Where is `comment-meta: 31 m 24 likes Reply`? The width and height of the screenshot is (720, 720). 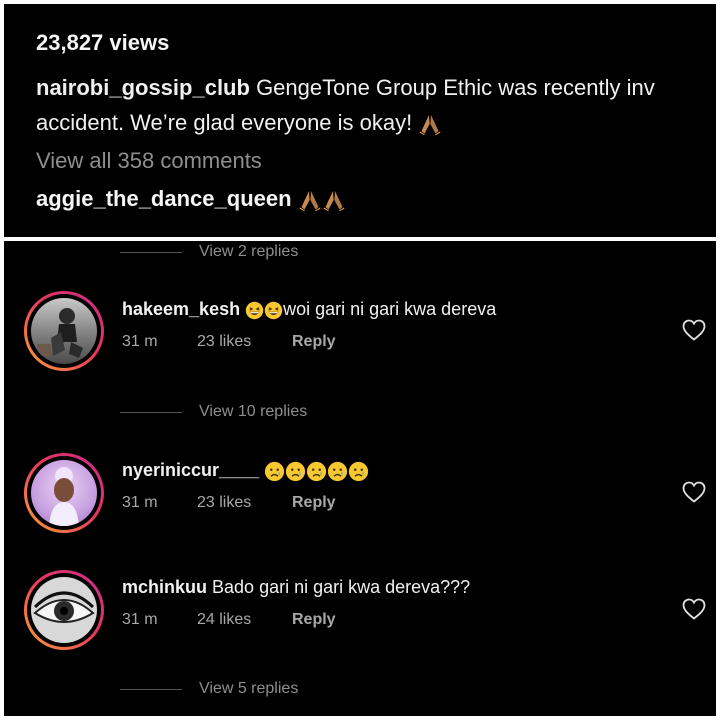
comment-meta: 31 m 24 likes Reply is located at coordinates (229, 620).